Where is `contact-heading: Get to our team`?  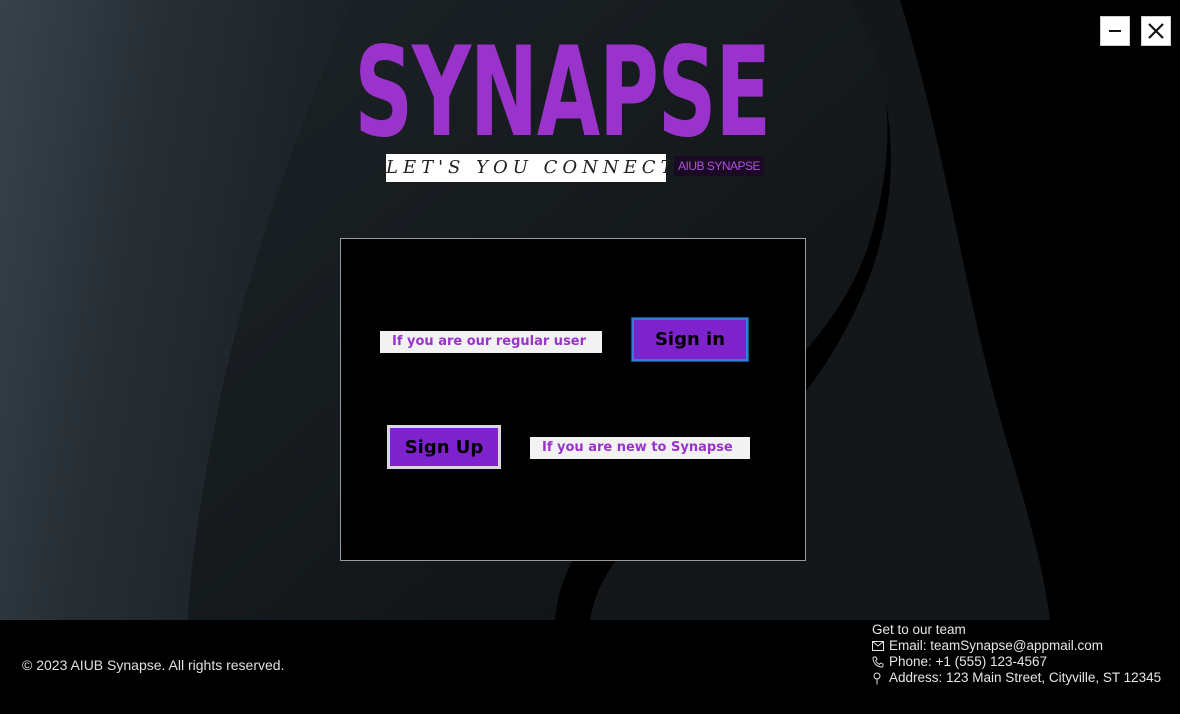
contact-heading: Get to our team is located at coordinates (1016, 630).